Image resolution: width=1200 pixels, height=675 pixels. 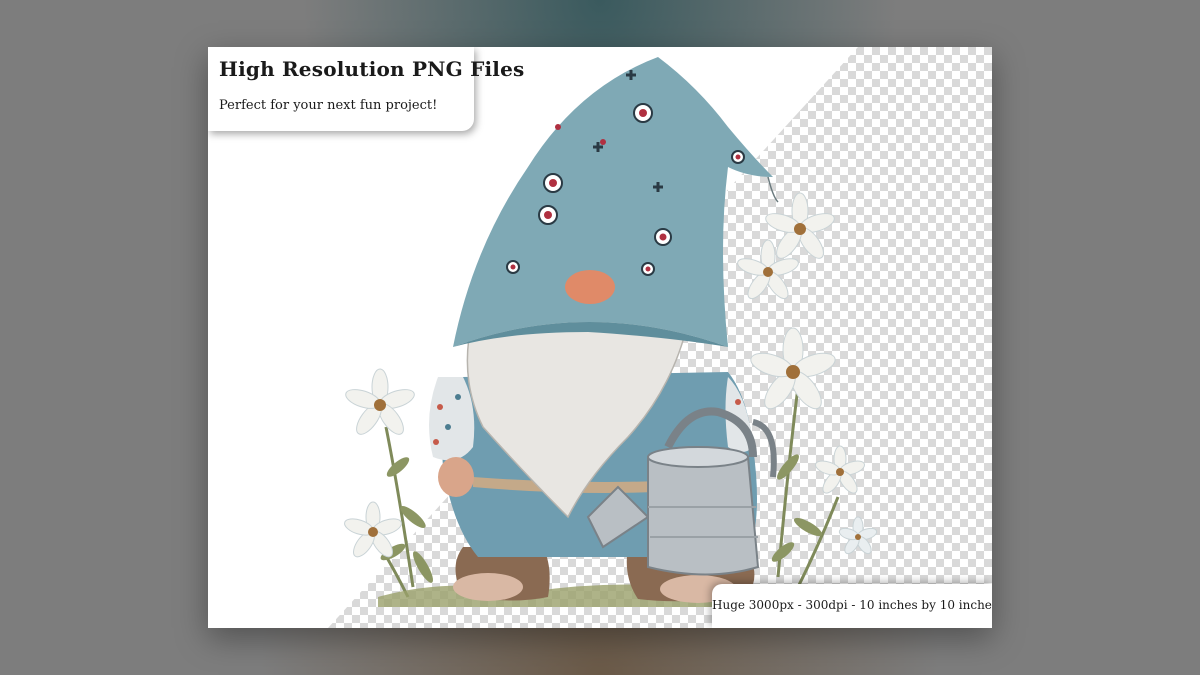 I want to click on banner-title: High Resolution PNG Files, so click(x=372, y=69).